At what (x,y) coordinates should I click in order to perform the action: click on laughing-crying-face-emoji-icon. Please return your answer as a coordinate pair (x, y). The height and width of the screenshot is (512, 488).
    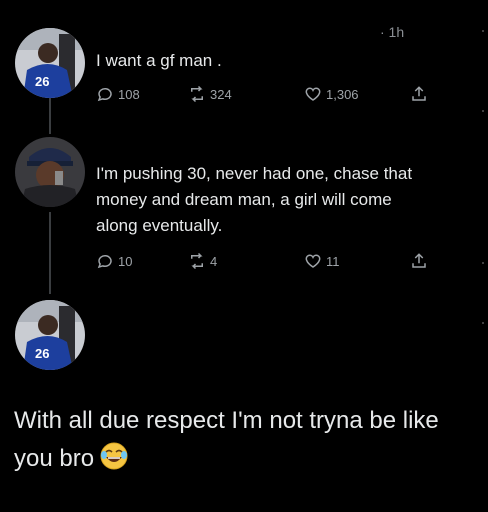
    Looking at the image, I should click on (114, 462).